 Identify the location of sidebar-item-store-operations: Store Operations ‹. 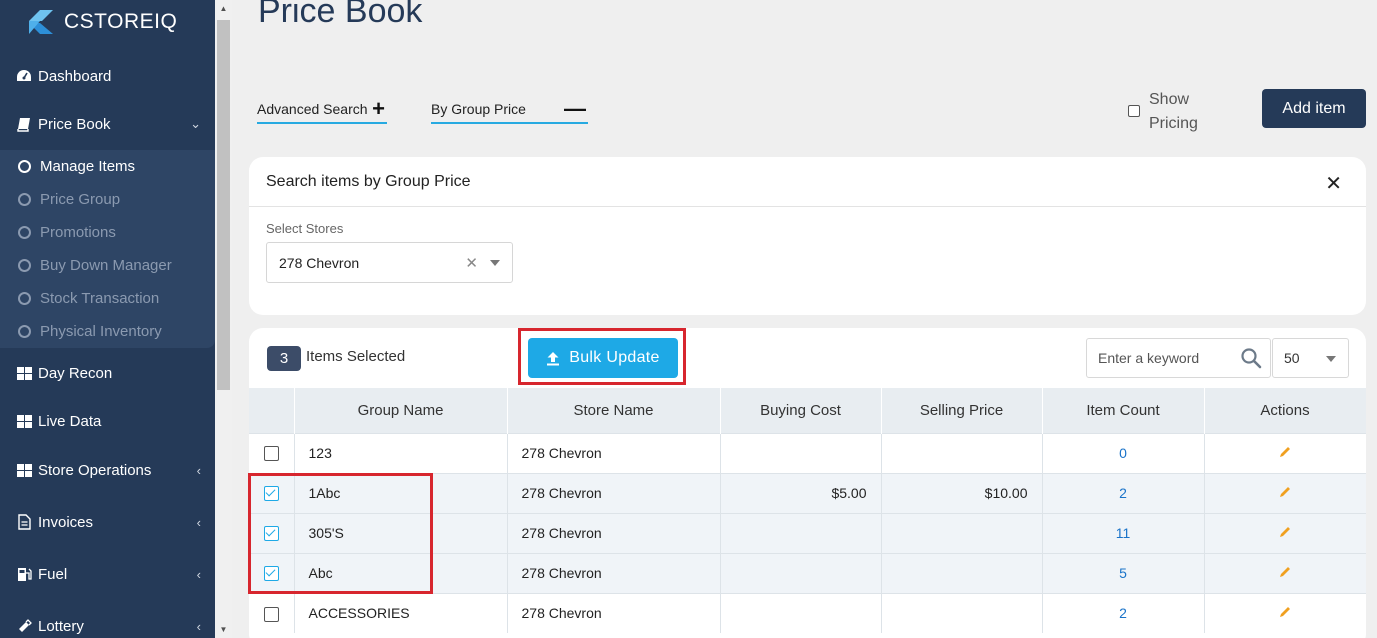
(107, 470).